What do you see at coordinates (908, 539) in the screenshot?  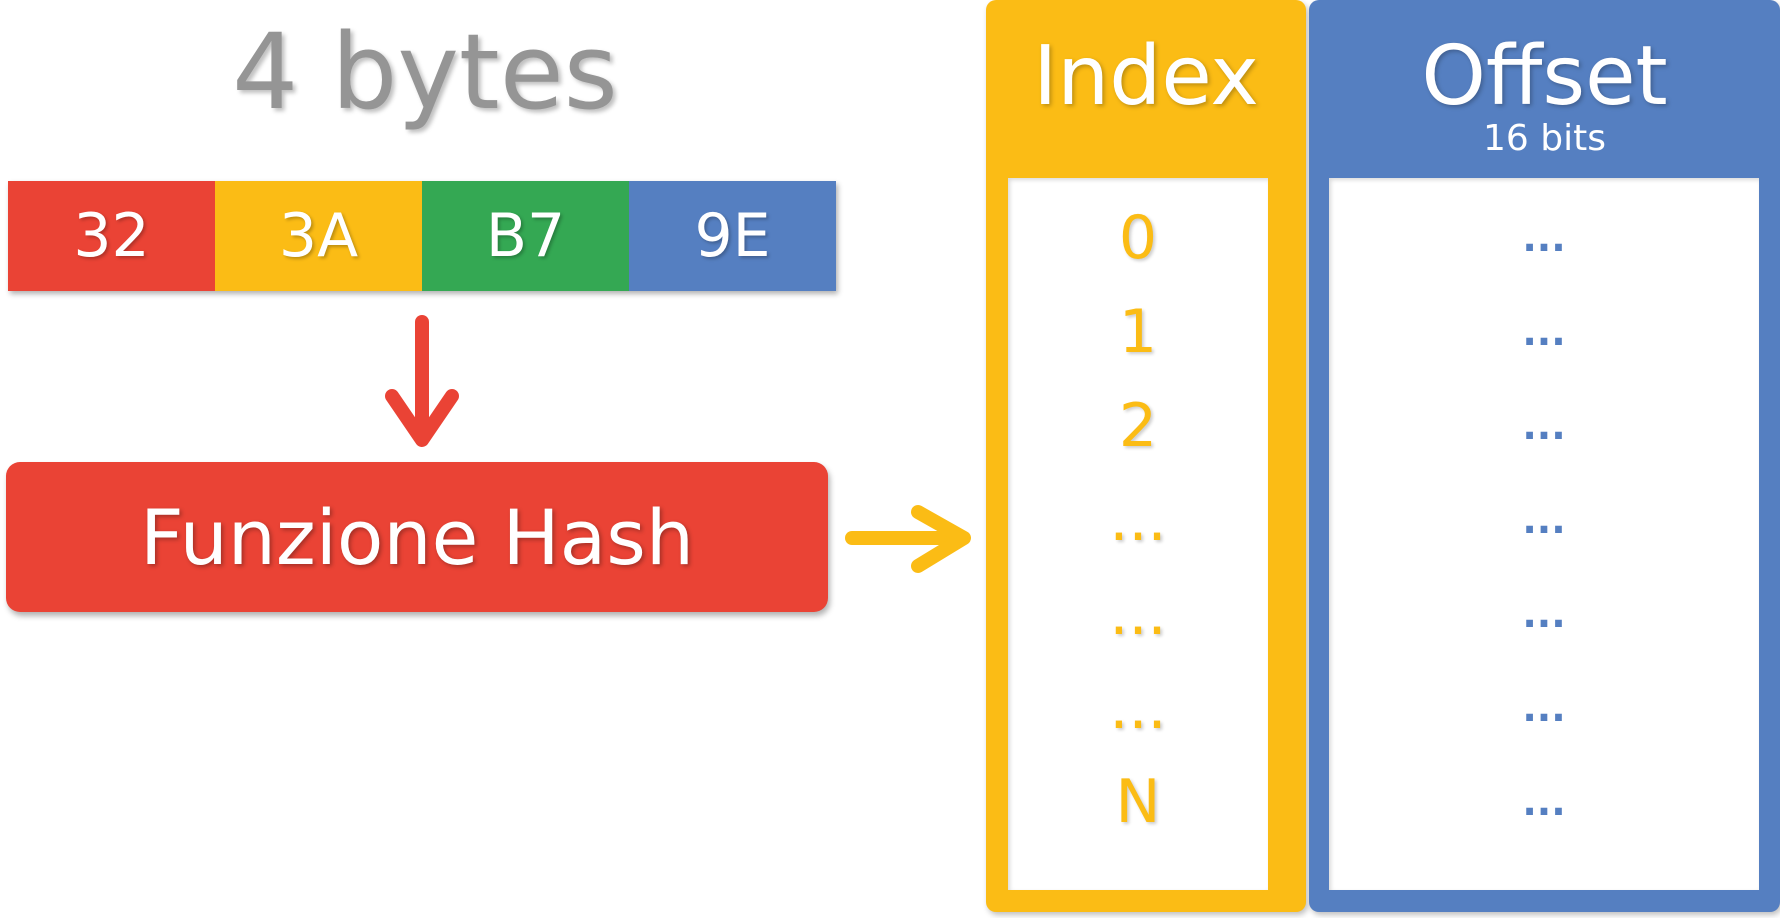 I see `right-arrow-icon` at bounding box center [908, 539].